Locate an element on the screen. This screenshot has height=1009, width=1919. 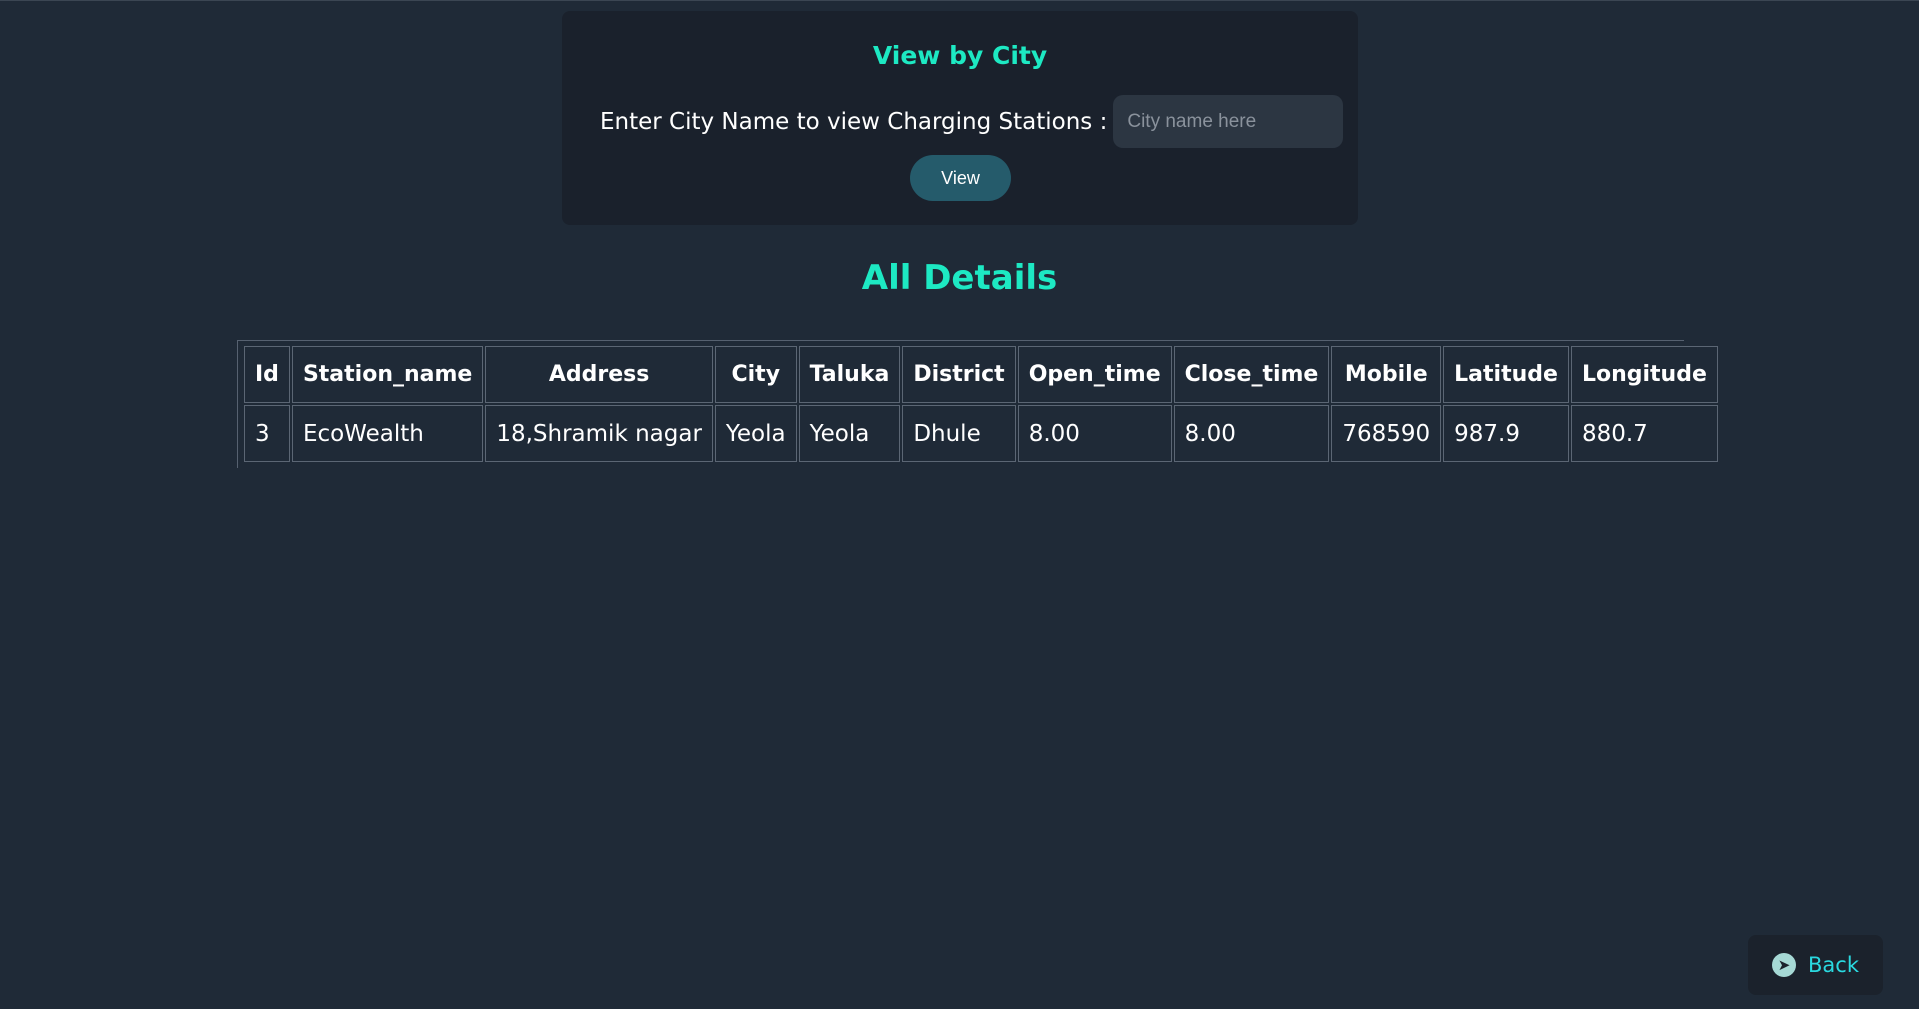
cell-mobile: 768590 is located at coordinates (1386, 433).